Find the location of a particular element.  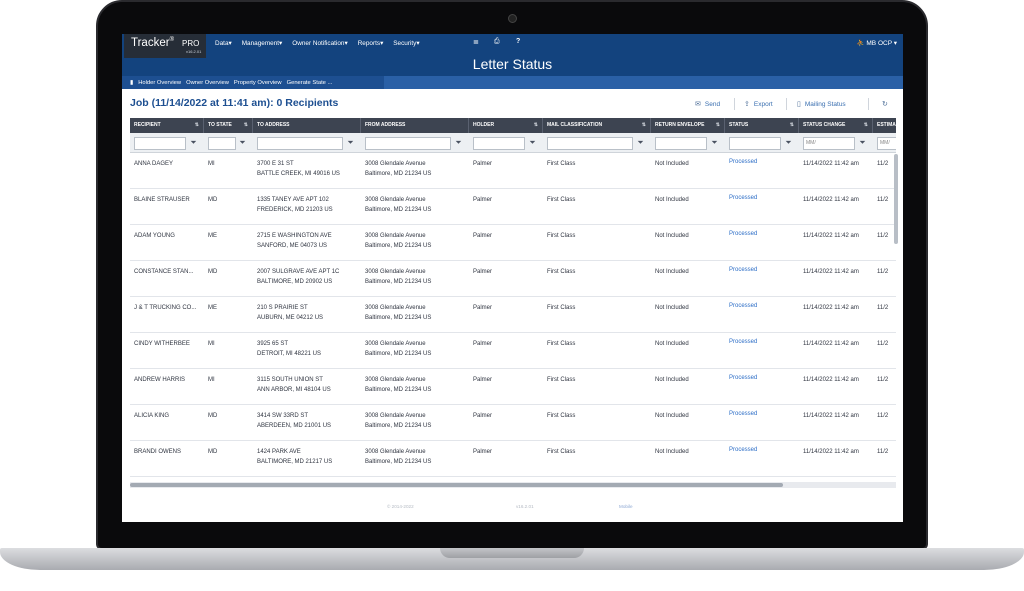

nav-security: Security▾ is located at coordinates (406, 43).